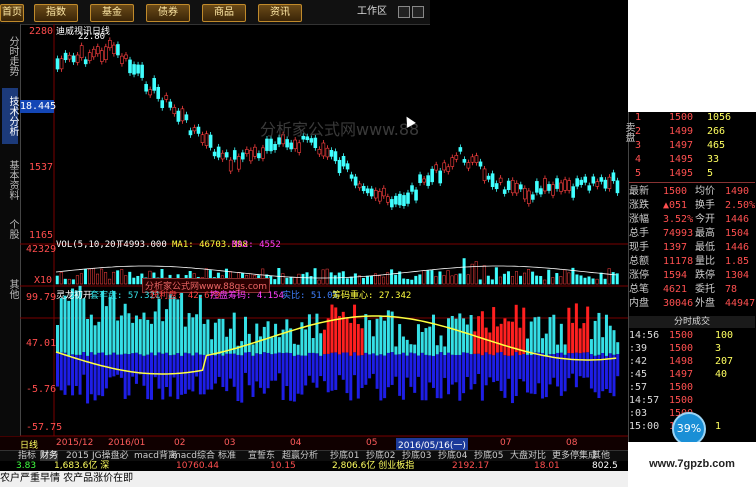 Image resolution: width=756 pixels, height=487 pixels. I want to click on fenshi-time: 14:57, so click(644, 400).